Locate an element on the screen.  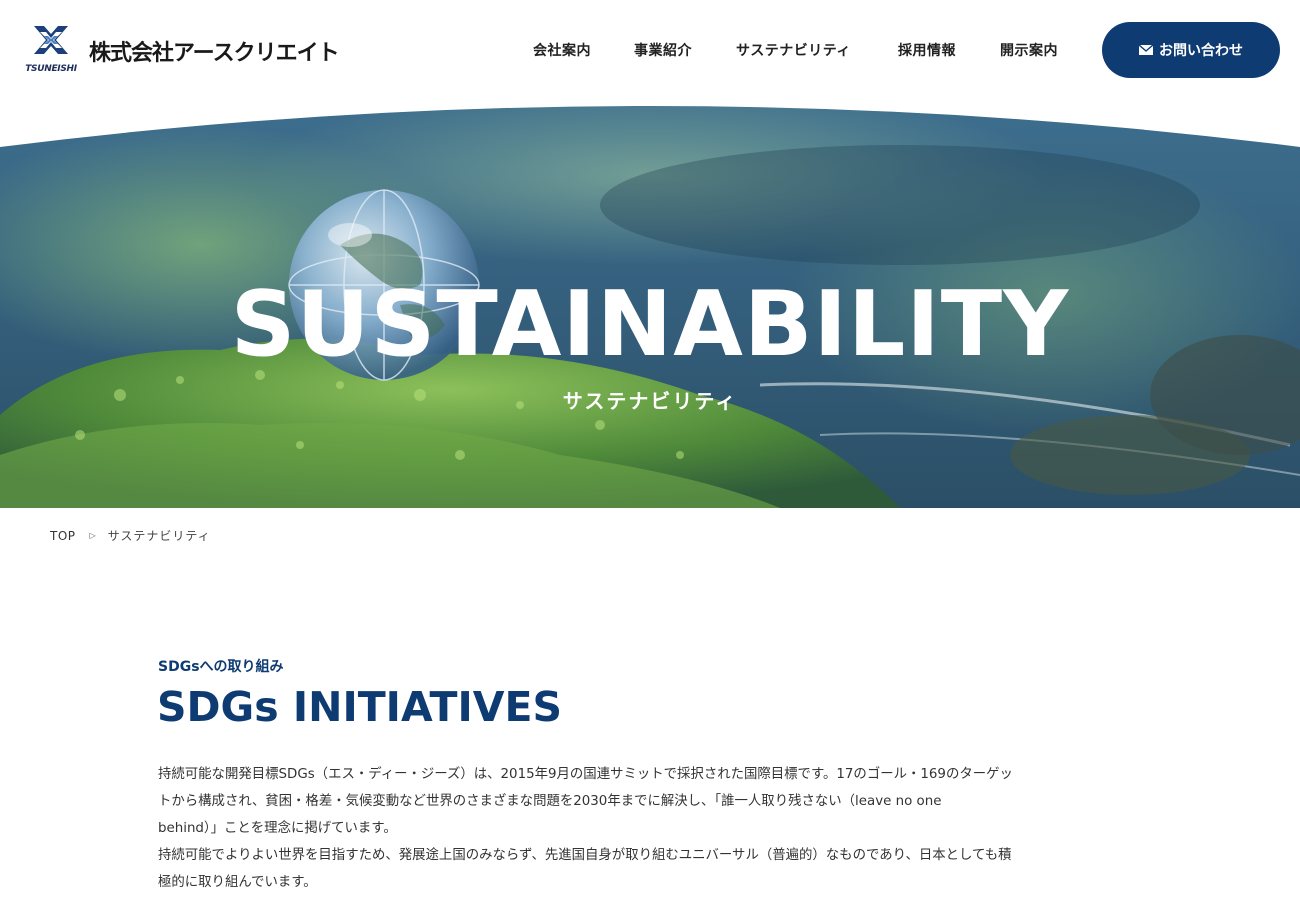
body-line: 極的に取り組んでいます。 is located at coordinates (237, 882).